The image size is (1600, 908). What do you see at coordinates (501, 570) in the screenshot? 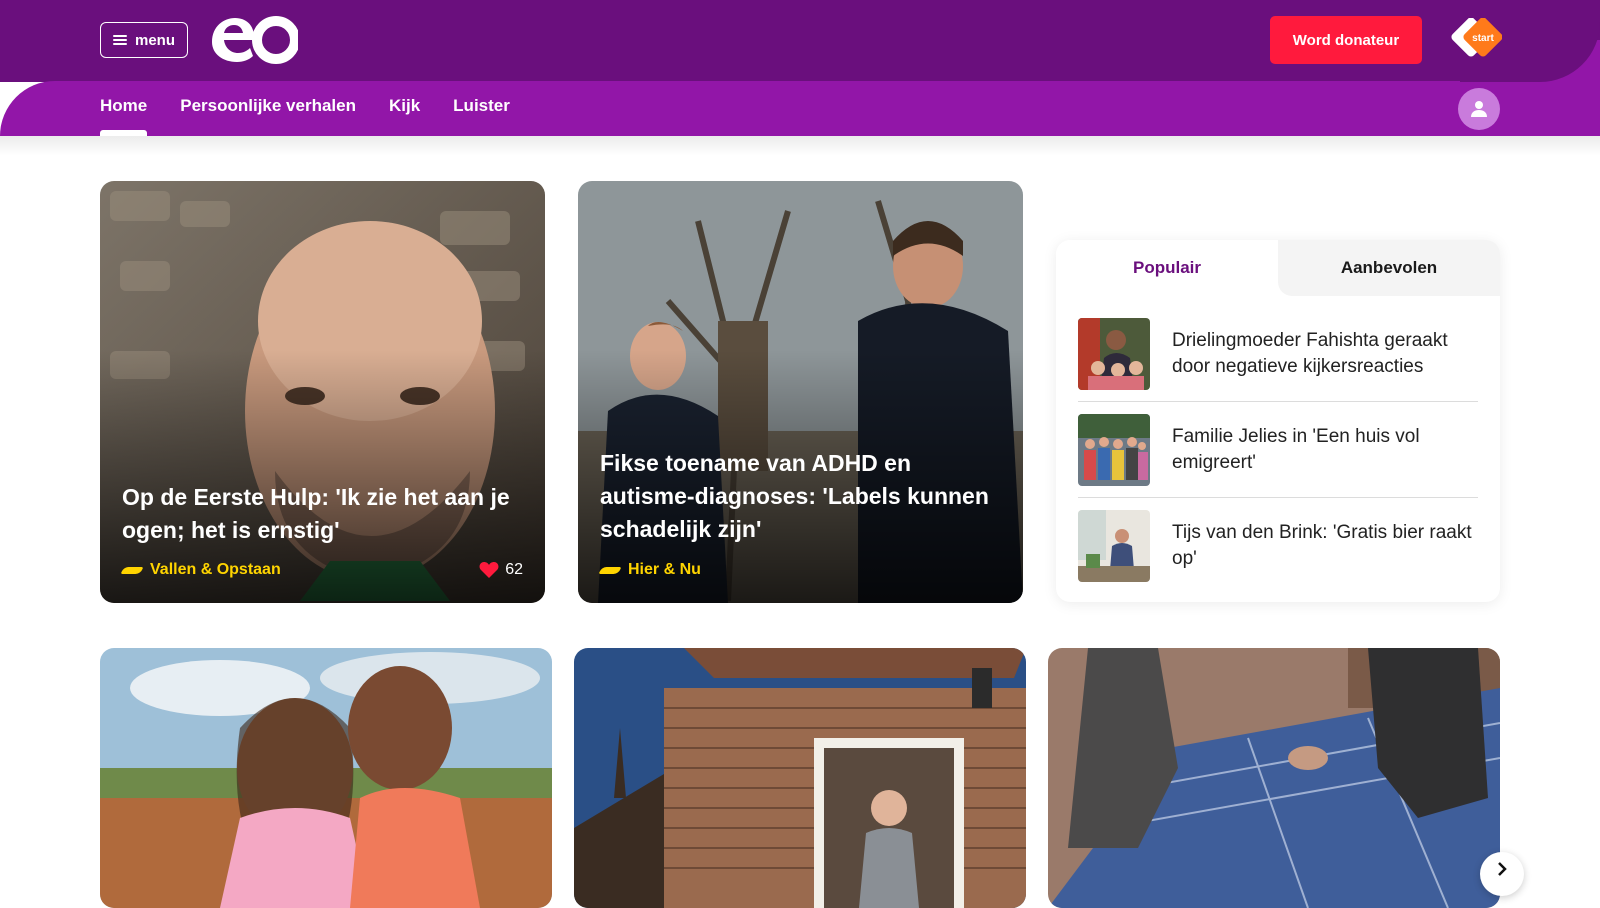
I see `like-counter: 62` at bounding box center [501, 570].